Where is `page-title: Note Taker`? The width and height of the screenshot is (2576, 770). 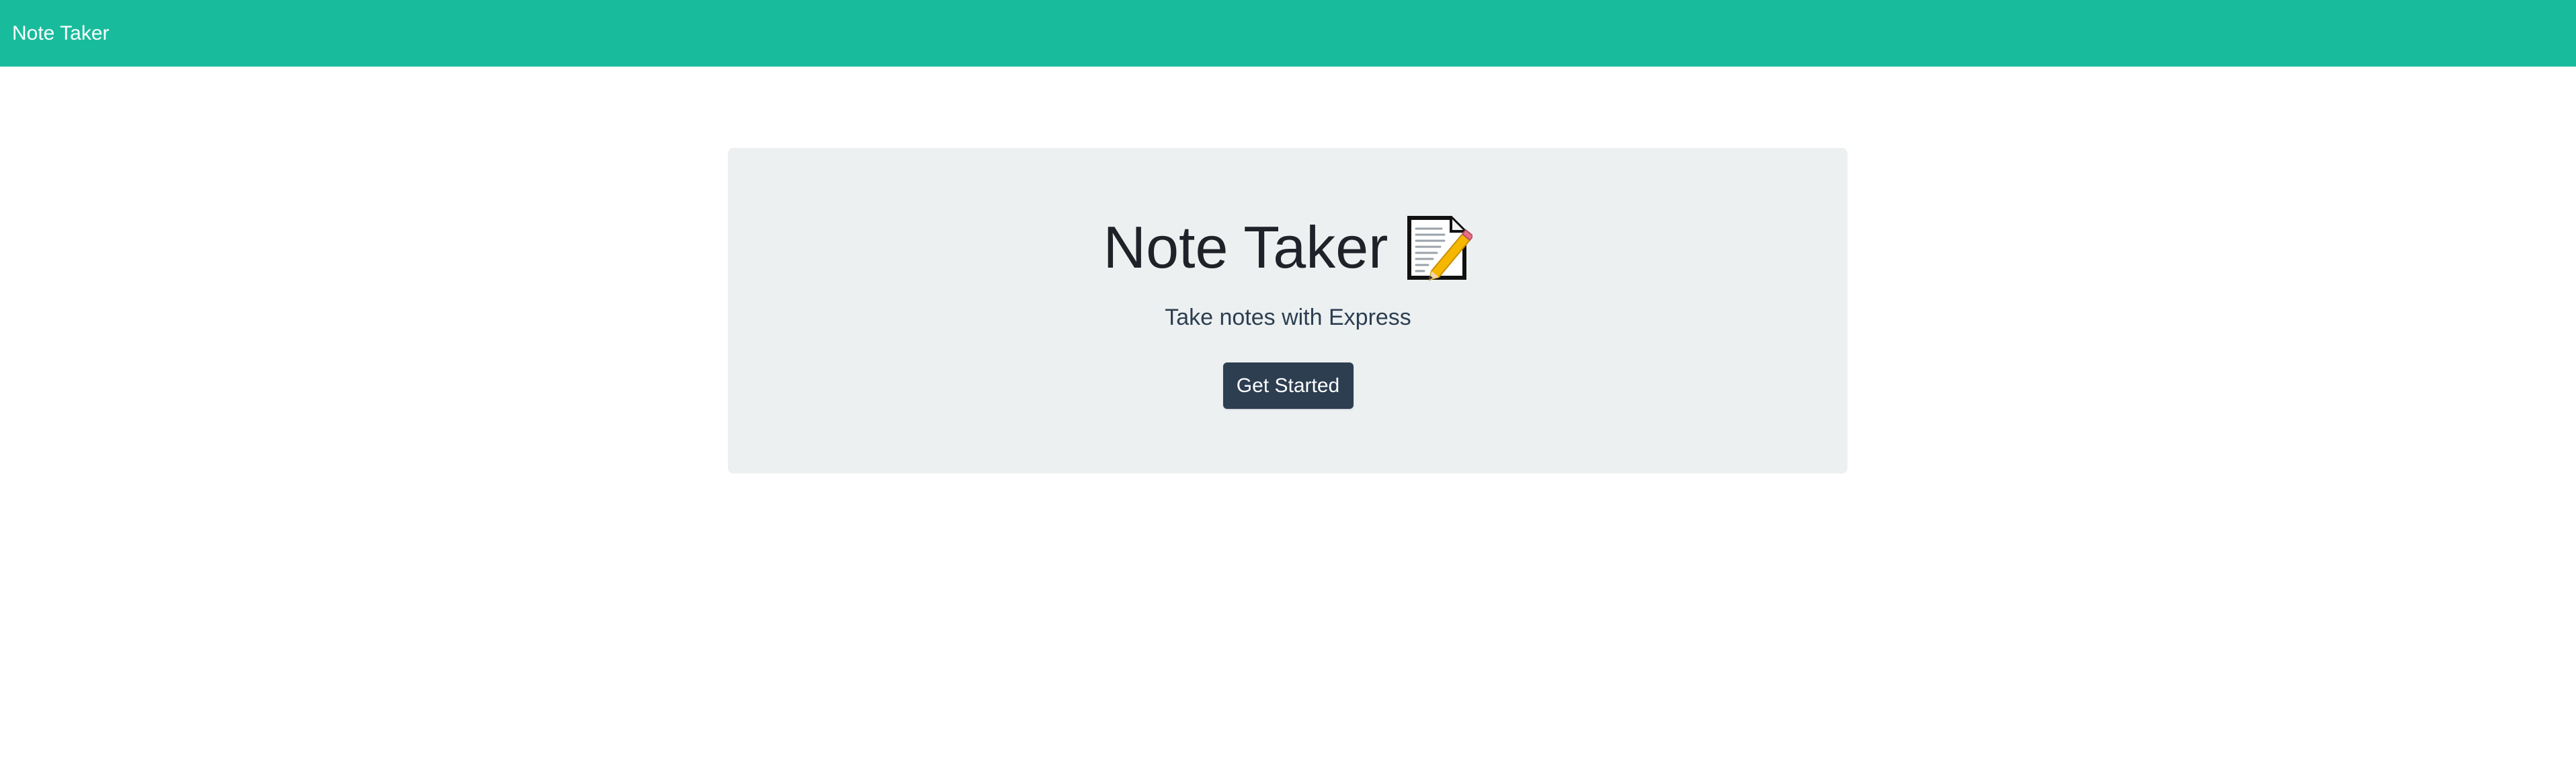
page-title: Note Taker is located at coordinates (1245, 247).